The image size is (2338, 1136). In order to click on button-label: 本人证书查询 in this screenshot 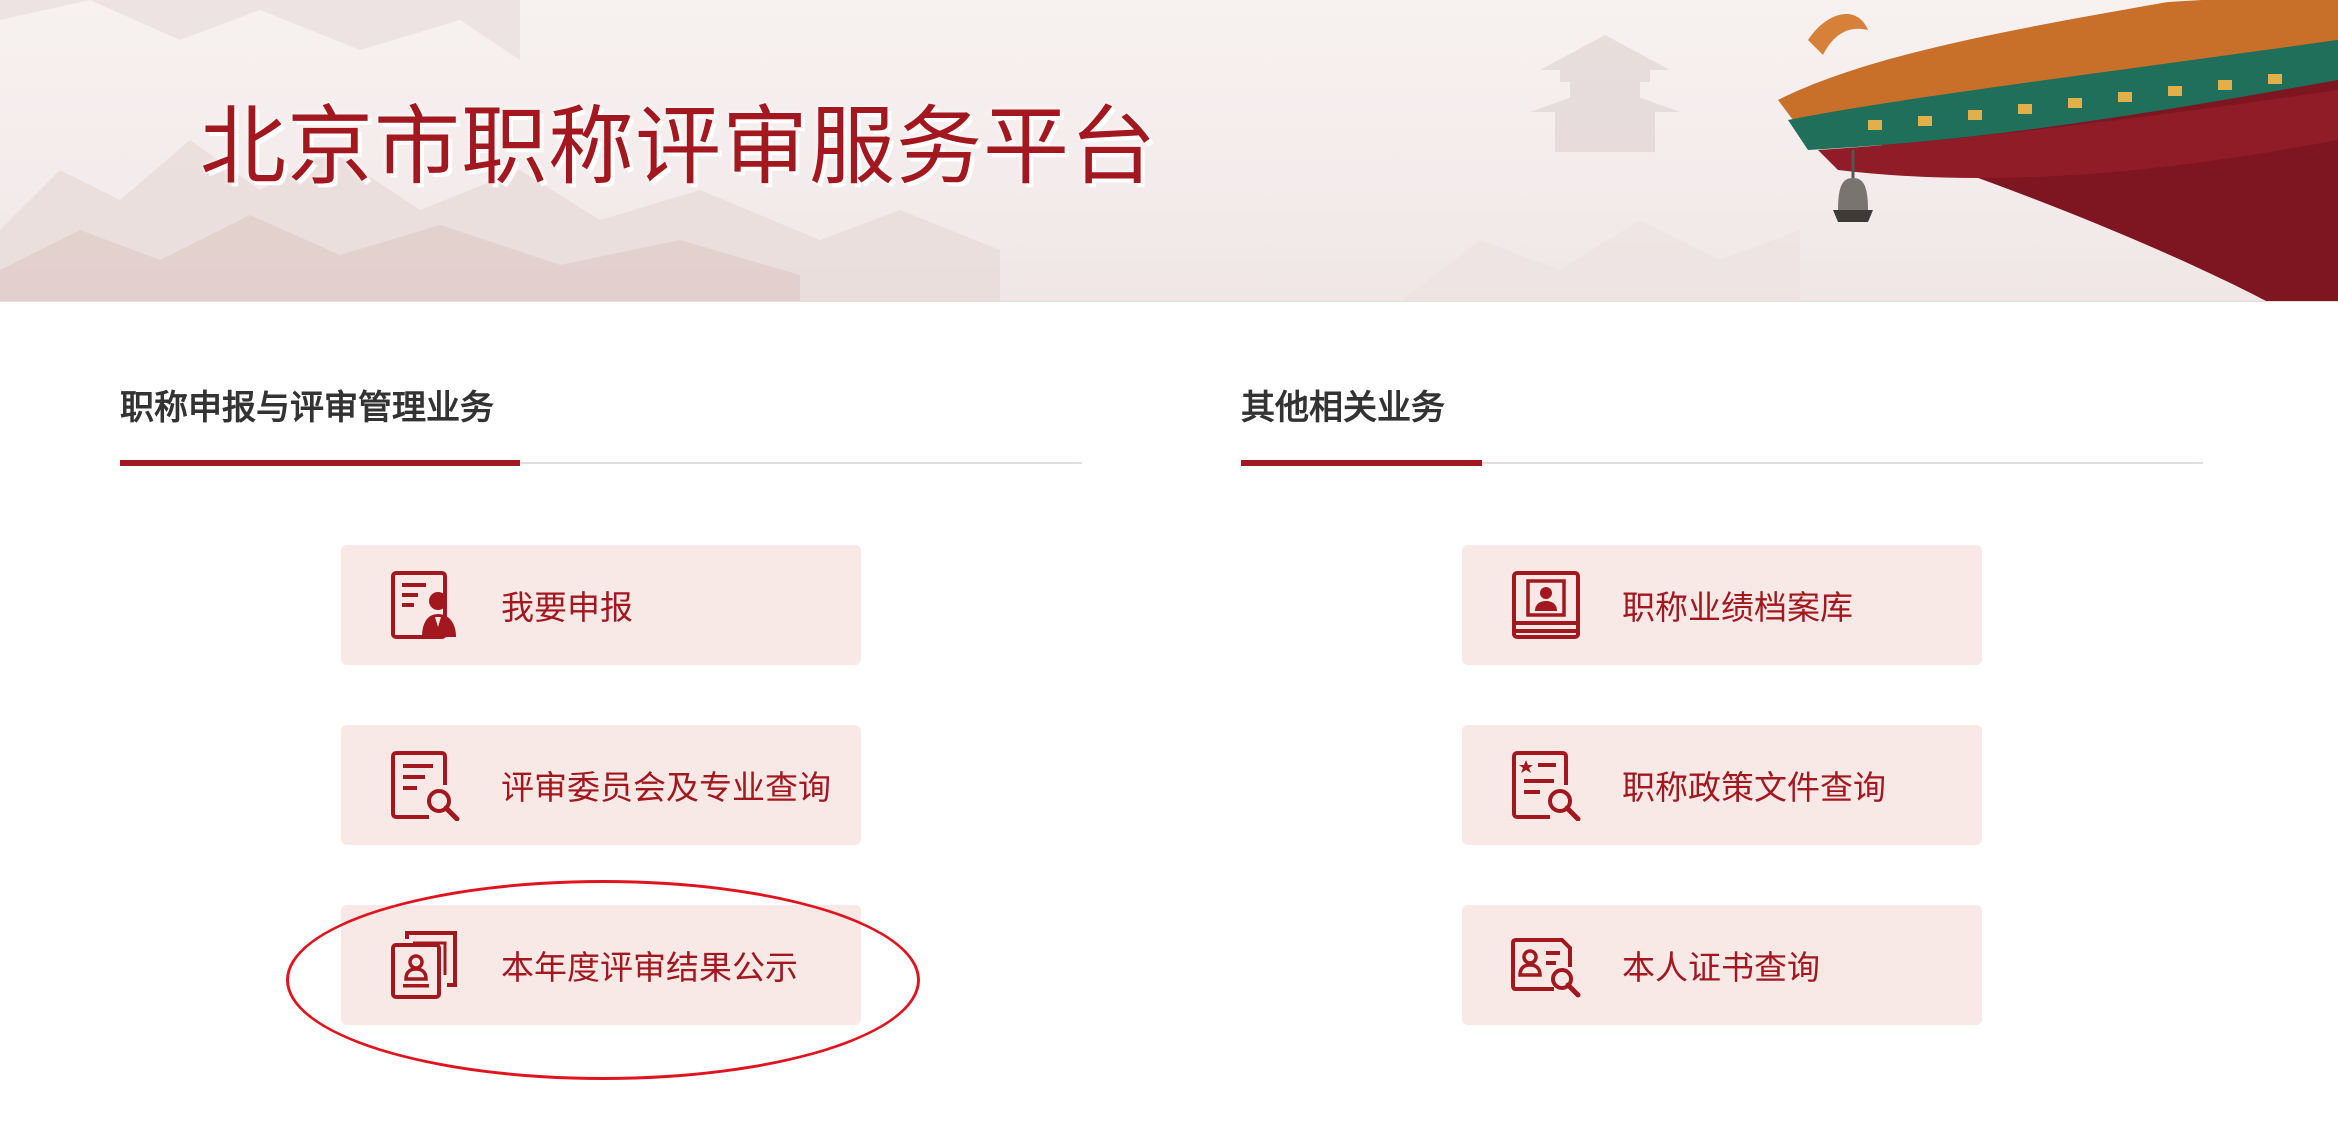, I will do `click(1721, 967)`.